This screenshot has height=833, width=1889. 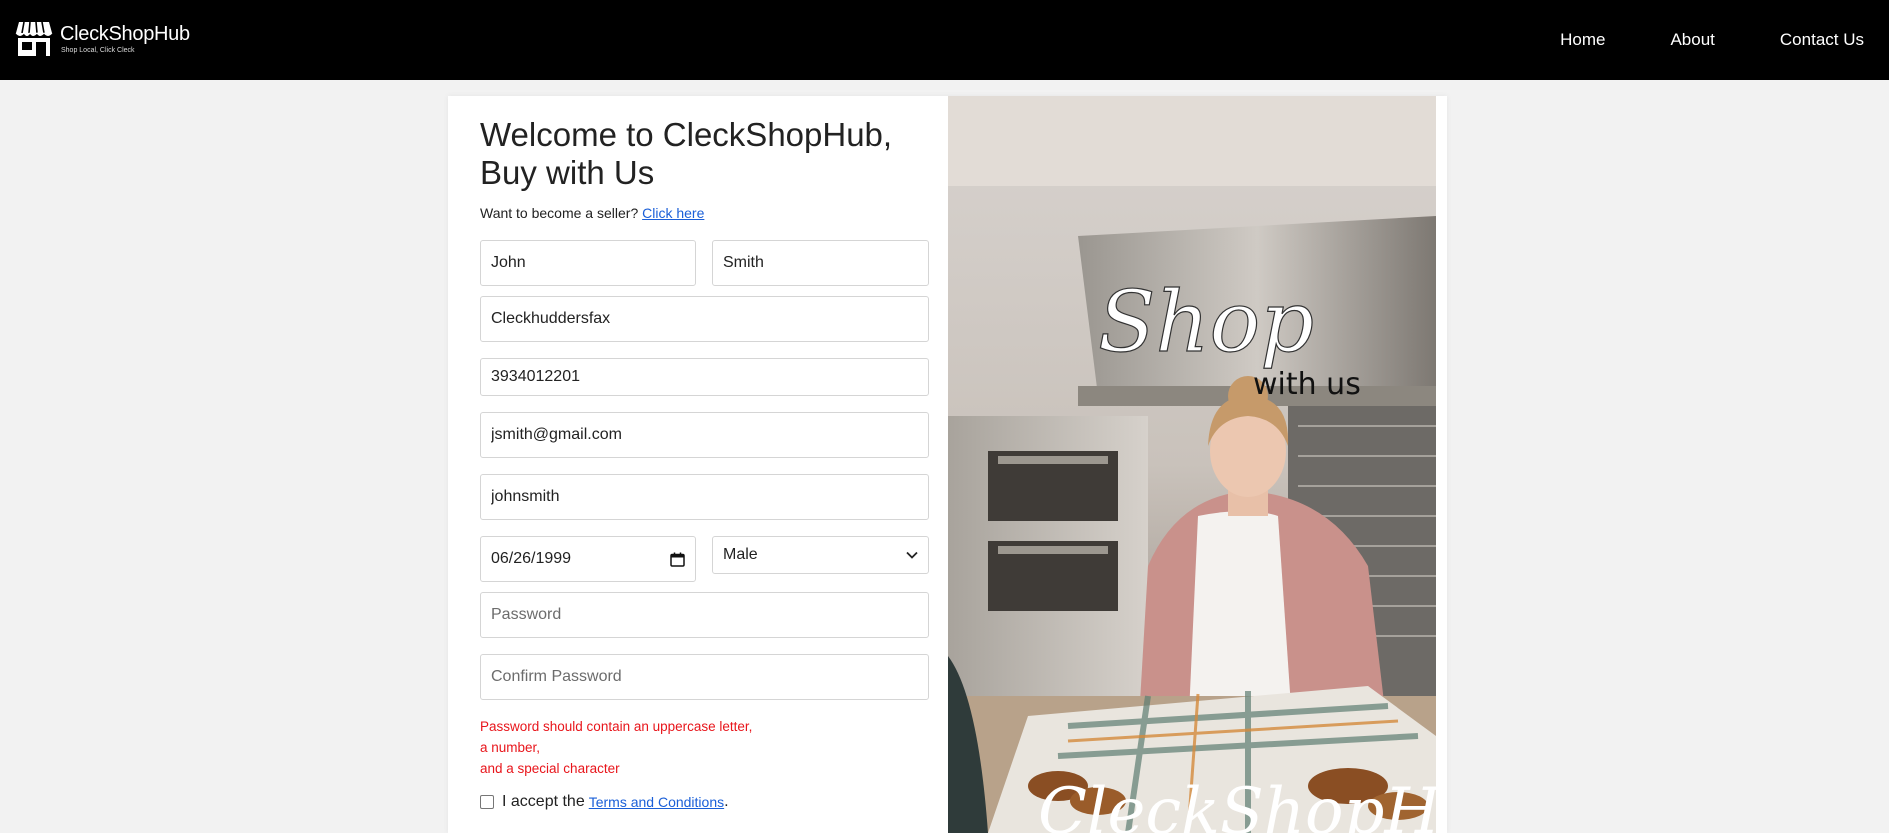 I want to click on nav-home: Home, so click(x=1582, y=40).